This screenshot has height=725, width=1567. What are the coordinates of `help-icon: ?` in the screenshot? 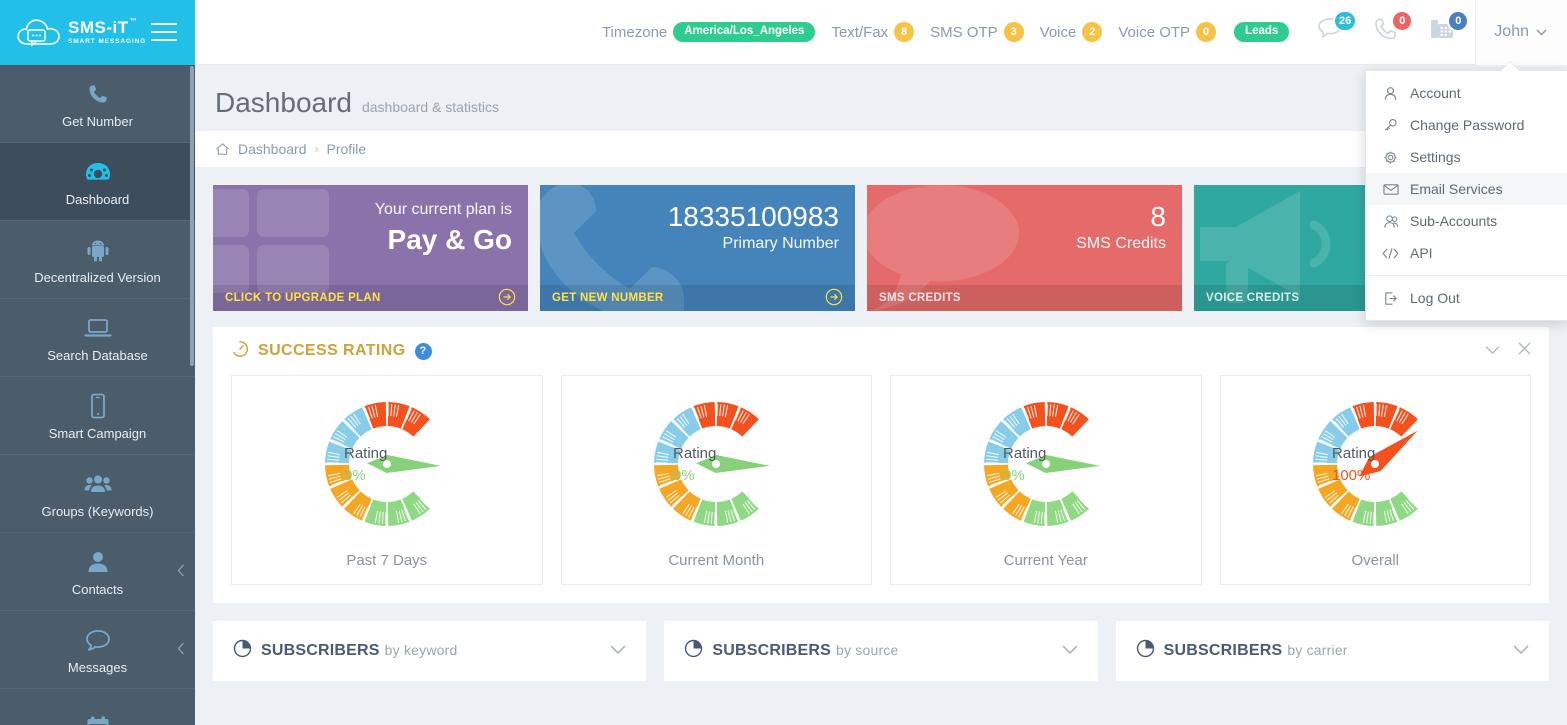 It's located at (423, 351).